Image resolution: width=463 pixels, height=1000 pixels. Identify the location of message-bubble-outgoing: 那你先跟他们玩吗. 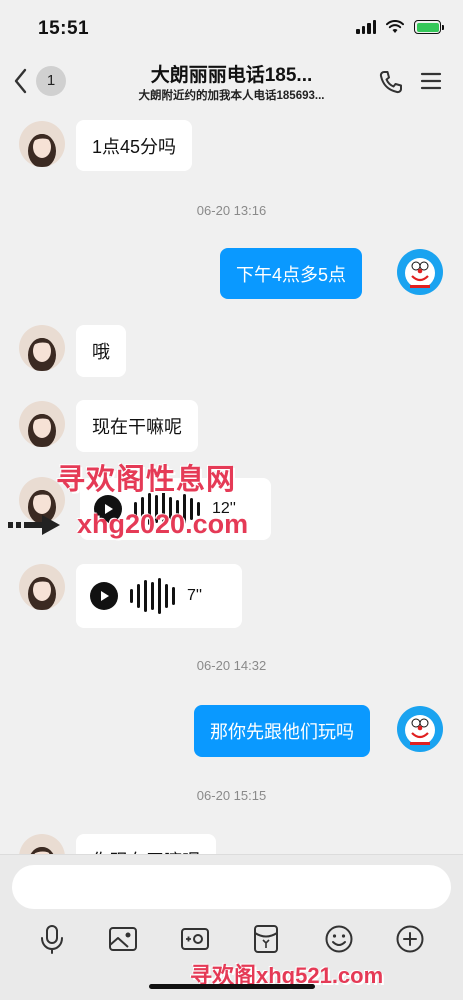
(282, 731).